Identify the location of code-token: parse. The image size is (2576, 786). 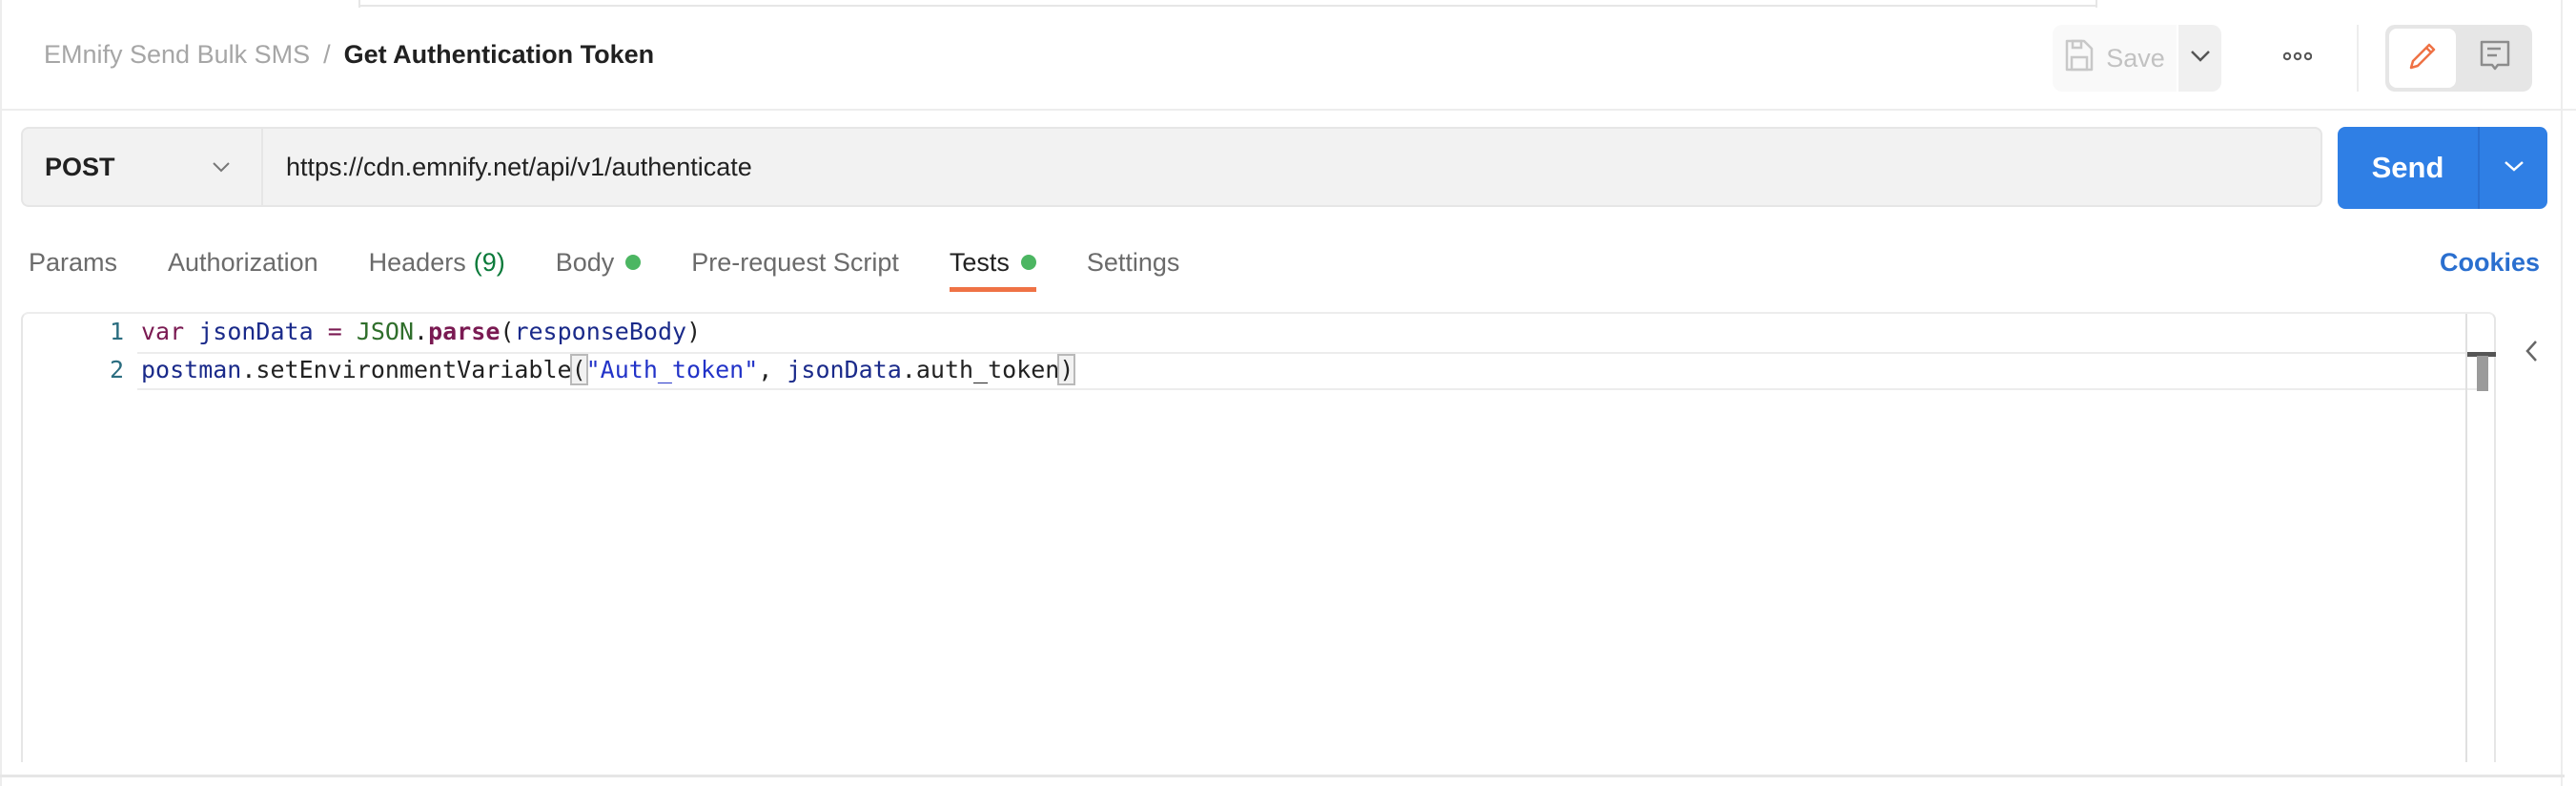
(465, 331).